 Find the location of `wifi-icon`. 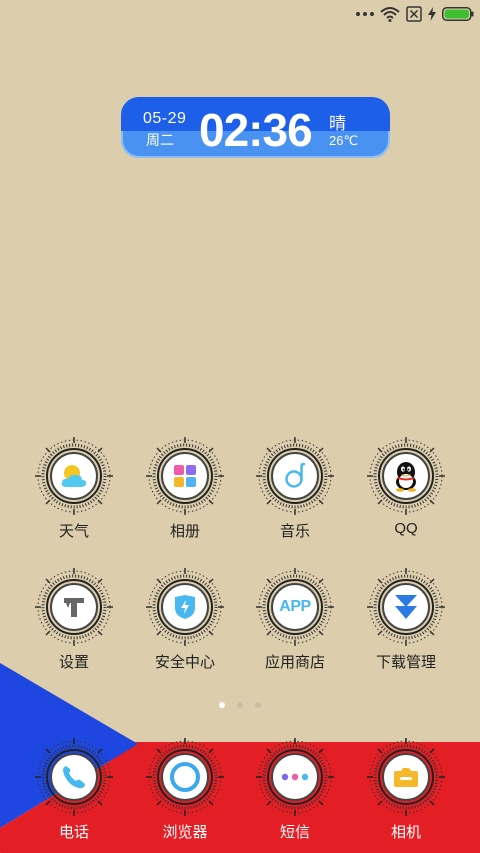

wifi-icon is located at coordinates (390, 14).